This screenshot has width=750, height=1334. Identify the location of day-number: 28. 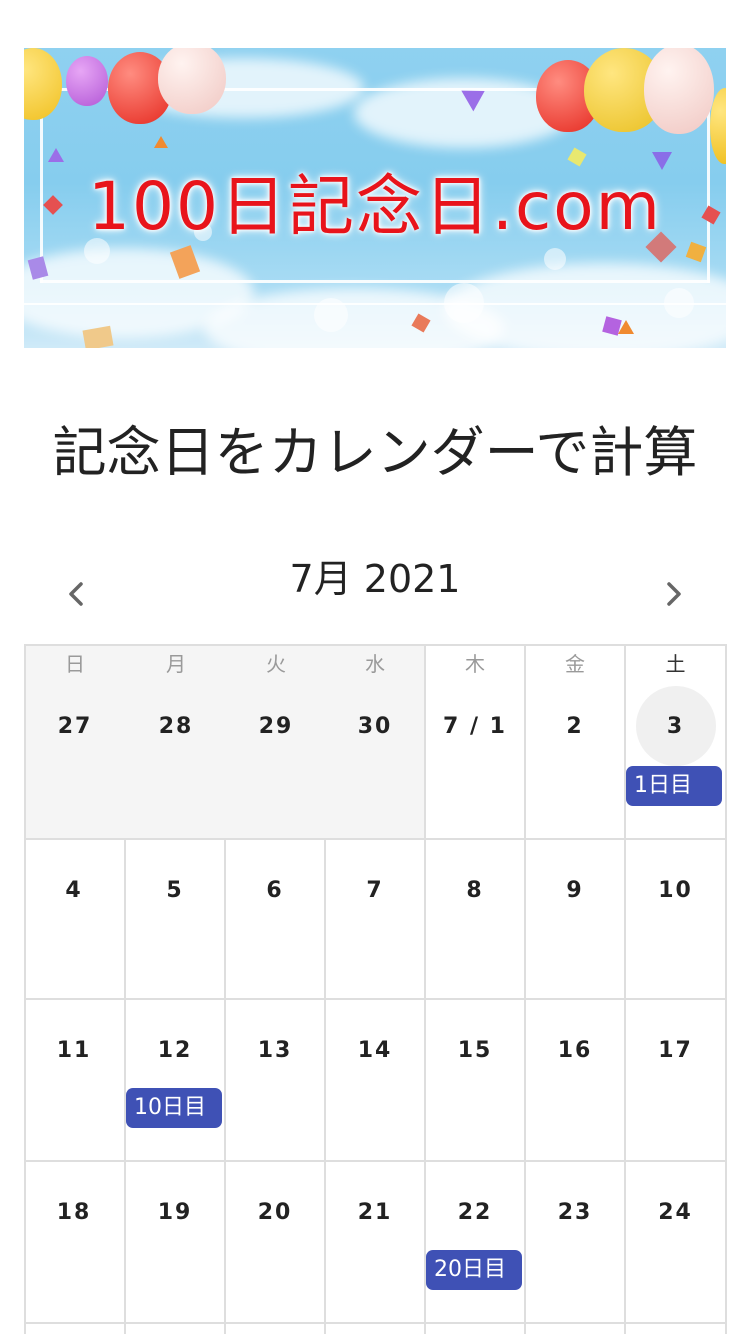
(176, 726).